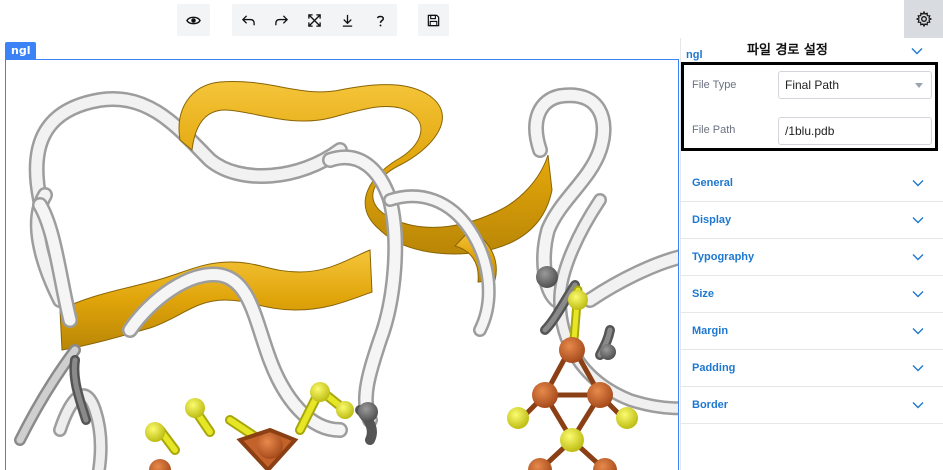 The image size is (943, 470). What do you see at coordinates (703, 294) in the screenshot?
I see `section-label: Size` at bounding box center [703, 294].